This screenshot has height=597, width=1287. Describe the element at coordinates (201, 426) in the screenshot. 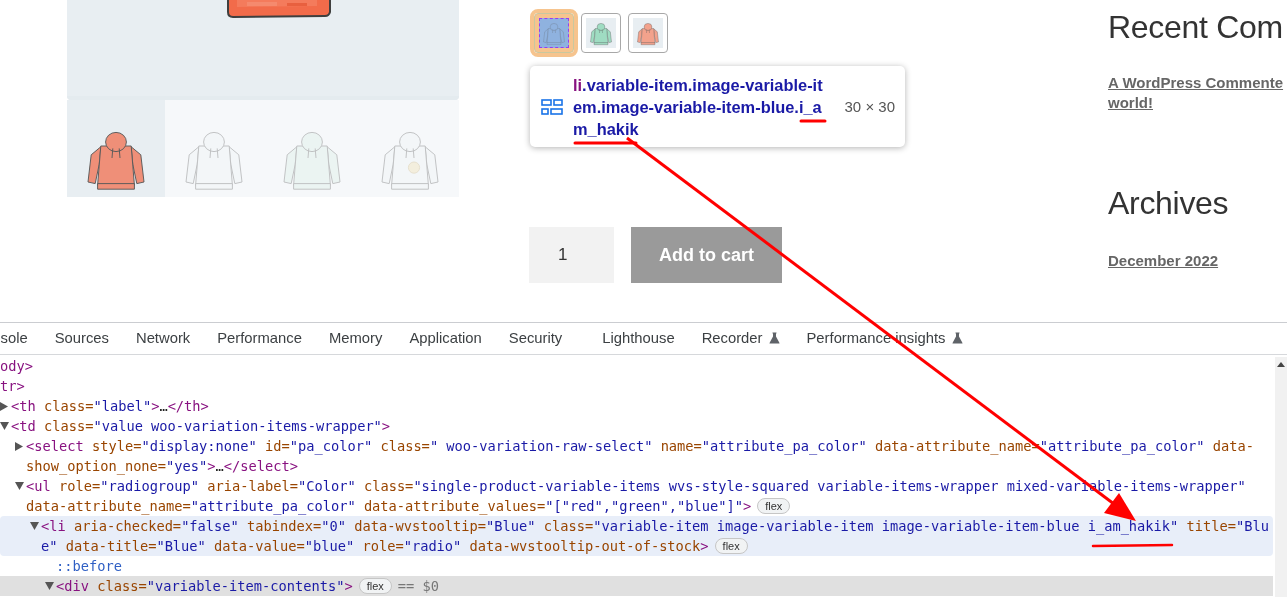

I see `code-line: <td class="value woo-variation-items-wrapper">` at that location.